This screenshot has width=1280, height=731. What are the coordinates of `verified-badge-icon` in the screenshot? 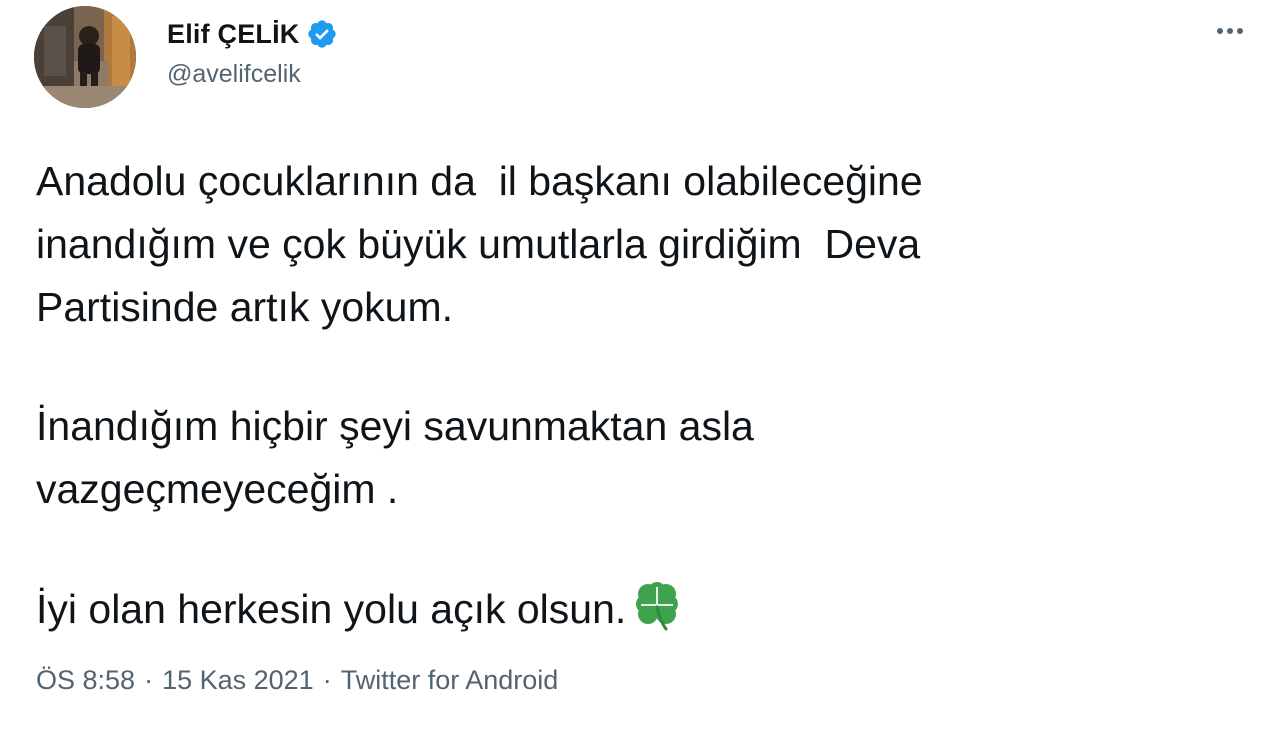 It's located at (322, 34).